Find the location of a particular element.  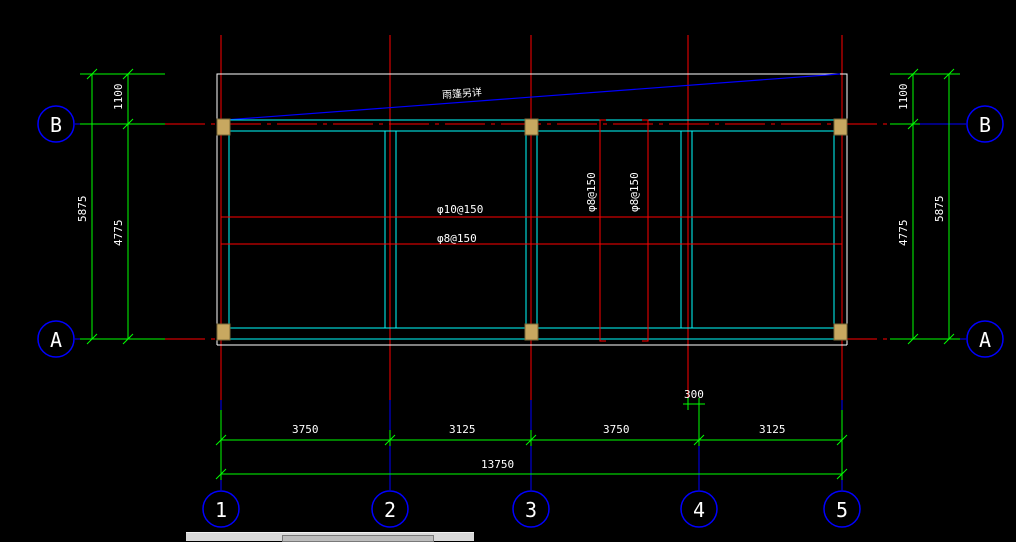

dim-bay-1: 3750 is located at coordinates (305, 429).